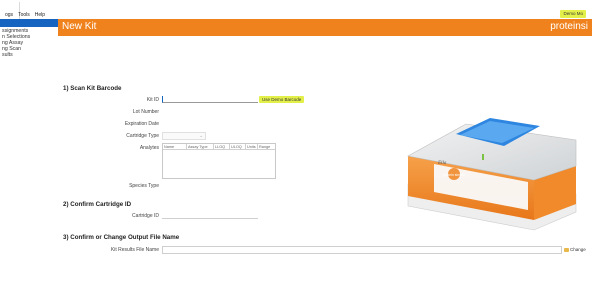  Describe the element at coordinates (175, 146) in the screenshot. I see `column-header-name: Name` at that location.